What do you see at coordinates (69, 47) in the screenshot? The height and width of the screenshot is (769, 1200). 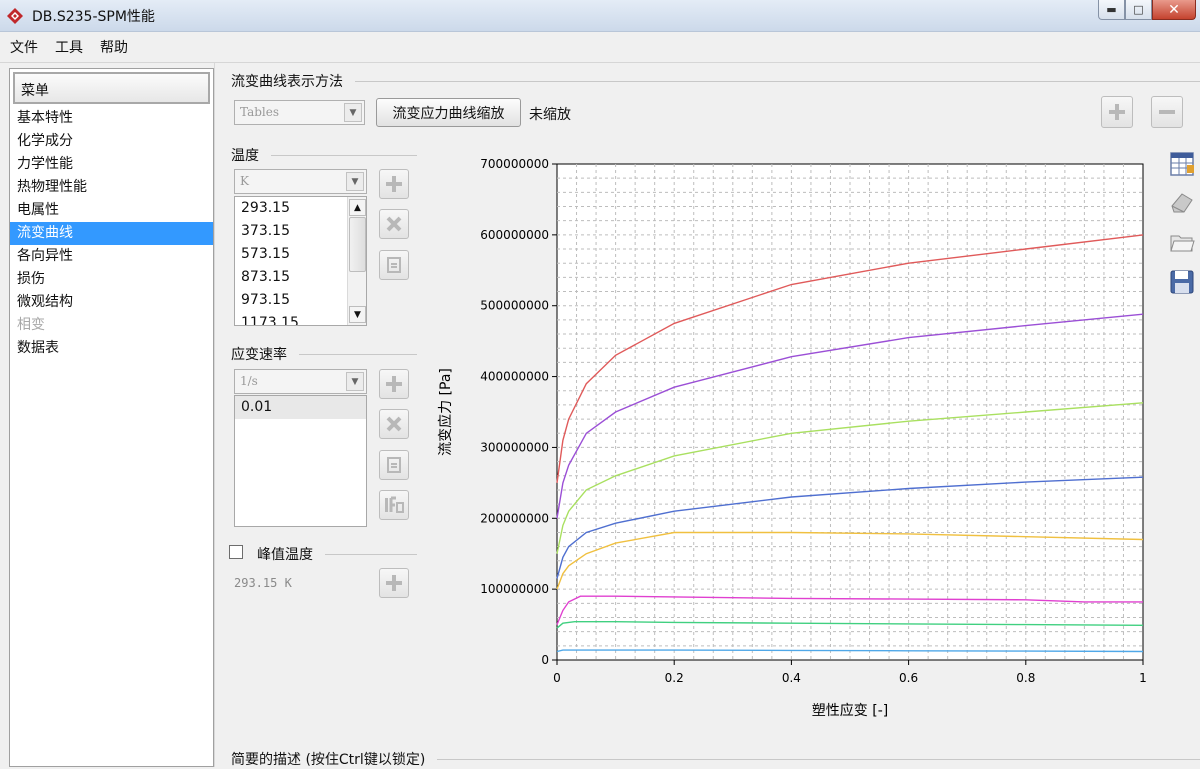 I see `menu-tools: 工具` at bounding box center [69, 47].